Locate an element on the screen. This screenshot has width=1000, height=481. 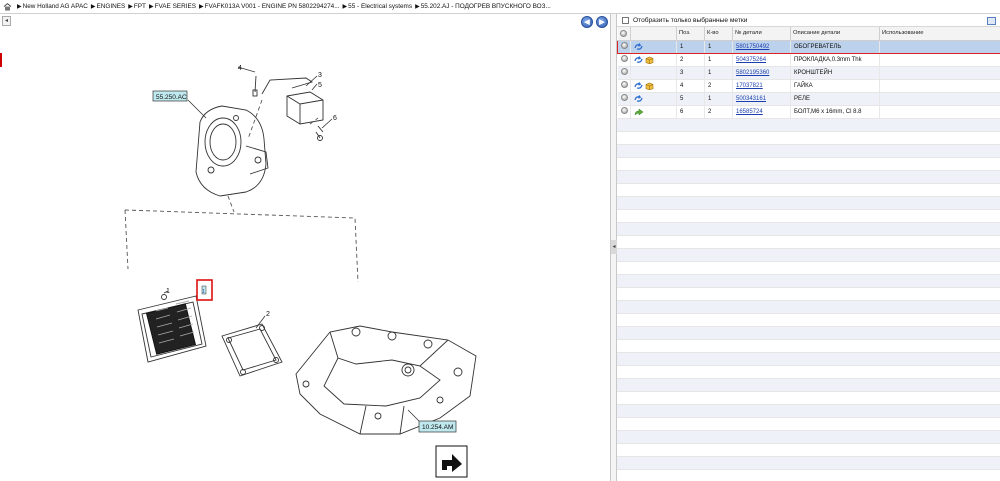
svg-text: 55.250.AC is located at coordinates (171, 97).